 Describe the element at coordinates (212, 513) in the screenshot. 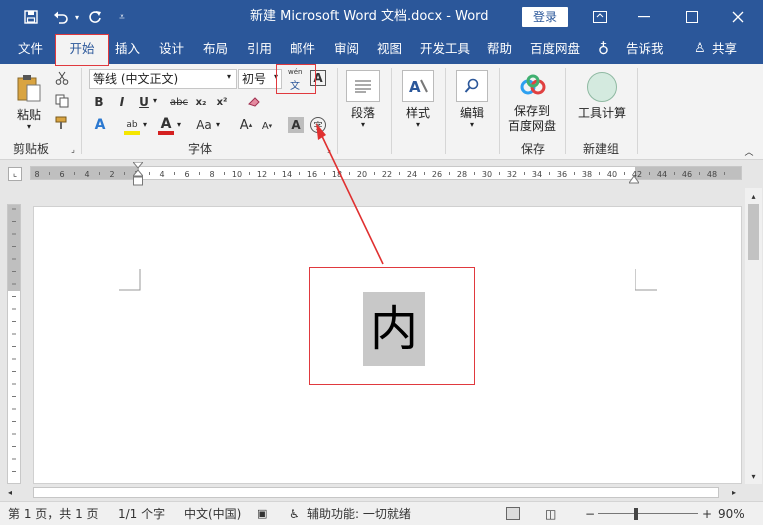

I see `language-status: 中文(中国)` at that location.